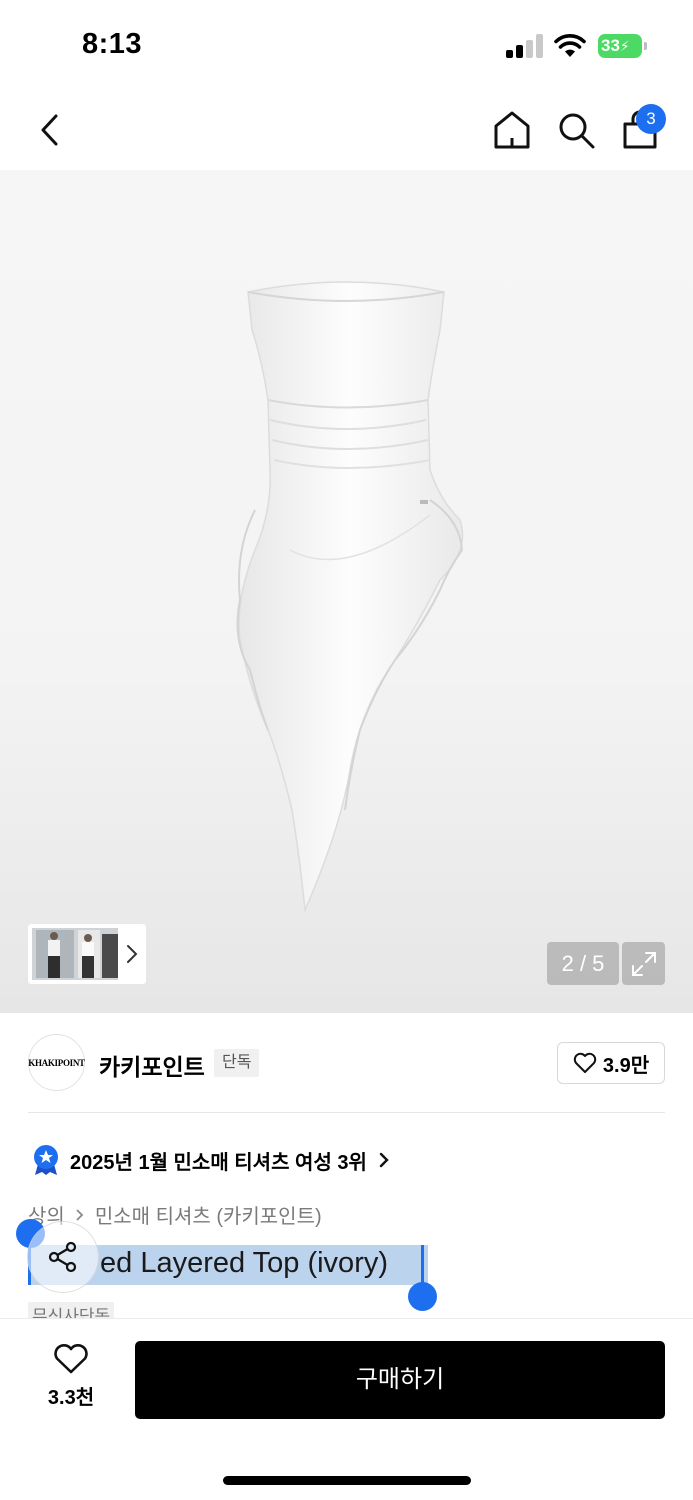 The image size is (693, 1500). Describe the element at coordinates (422, 1296) in the screenshot. I see `selection-end-handle` at that location.